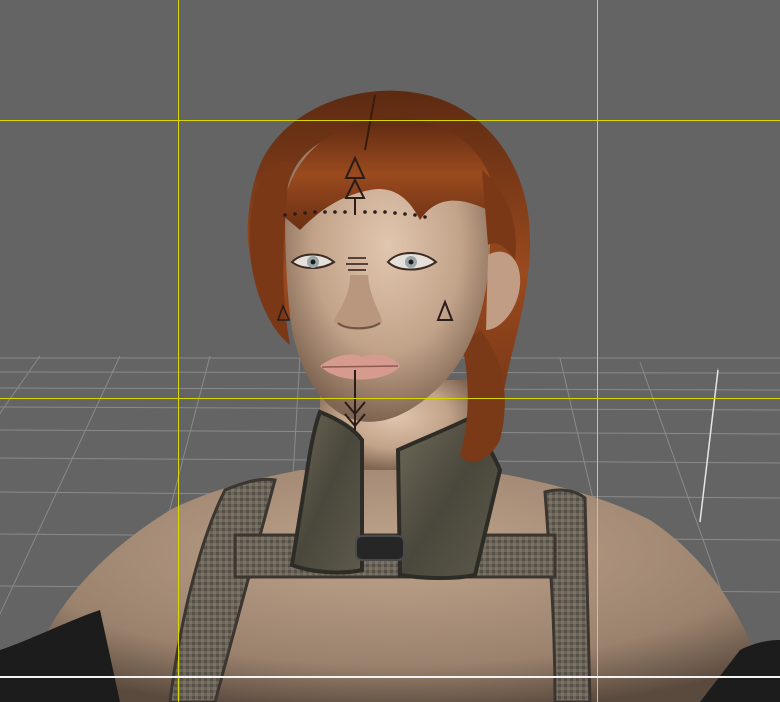 This screenshot has height=702, width=780. I want to click on viewport-bottom-frame-line, so click(390, 677).